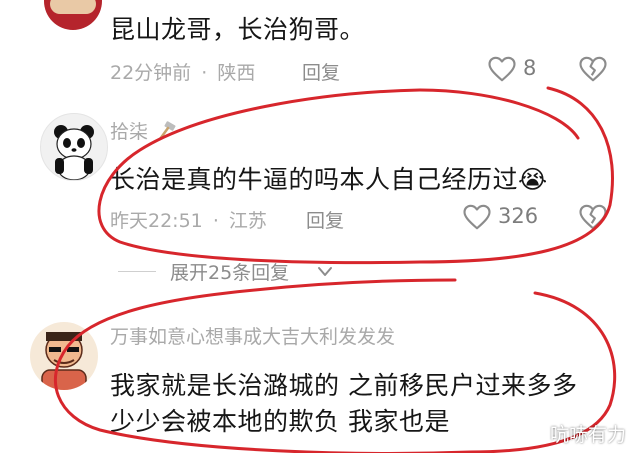 This screenshot has width=640, height=453. Describe the element at coordinates (129, 132) in the screenshot. I see `username-text: 拾柒` at that location.